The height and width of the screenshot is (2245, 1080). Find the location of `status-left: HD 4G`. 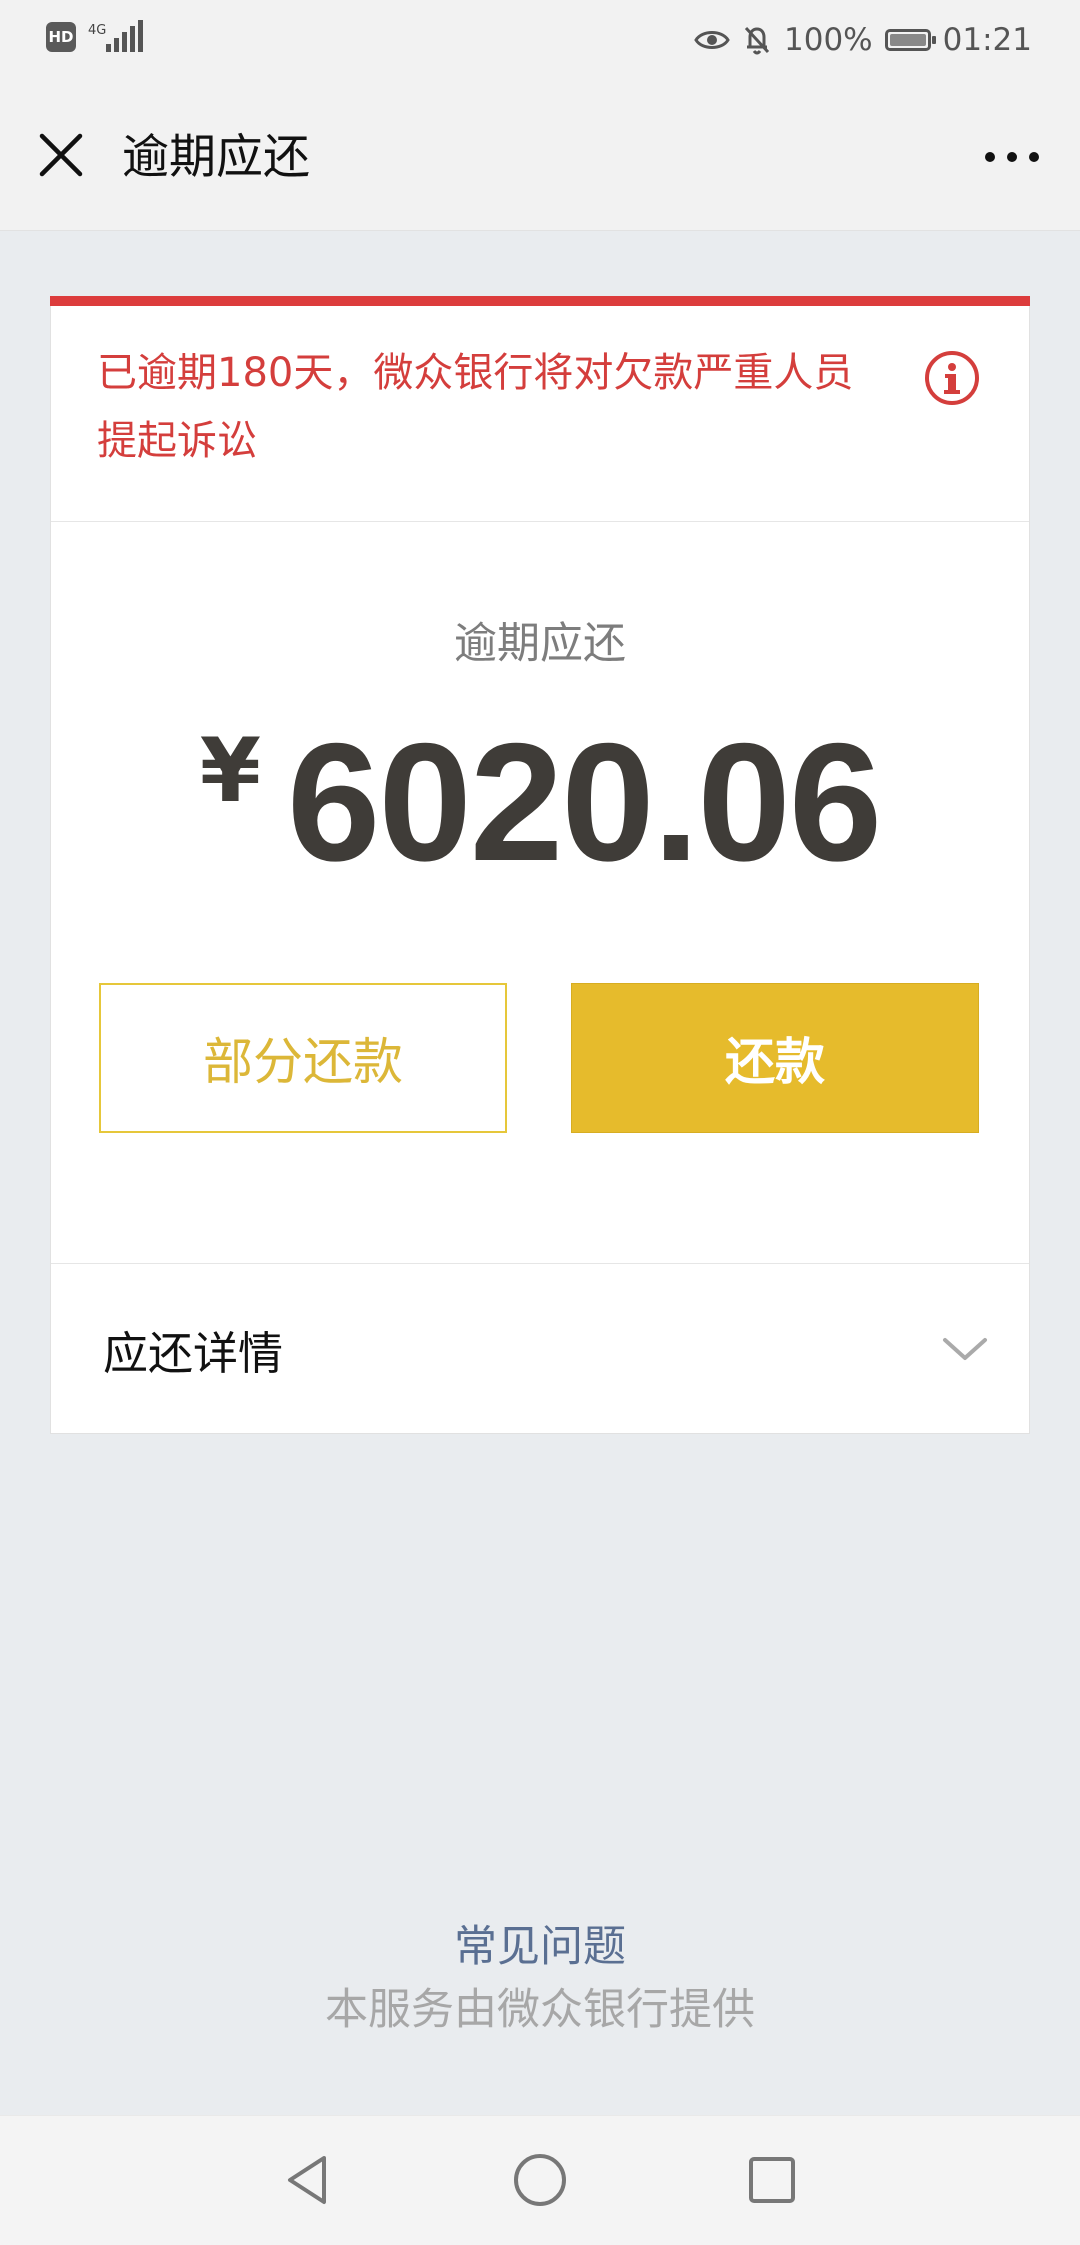

status-left: HD 4G is located at coordinates (94, 36).